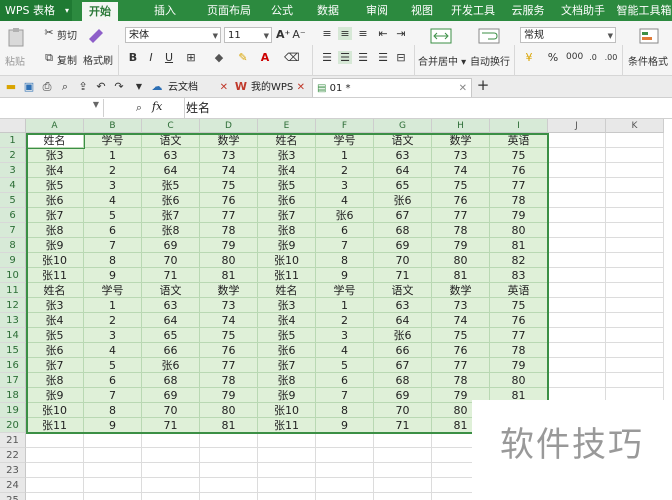 The width and height of the screenshot is (672, 500). I want to click on decrease-decimal-icon: .00, so click(611, 57).